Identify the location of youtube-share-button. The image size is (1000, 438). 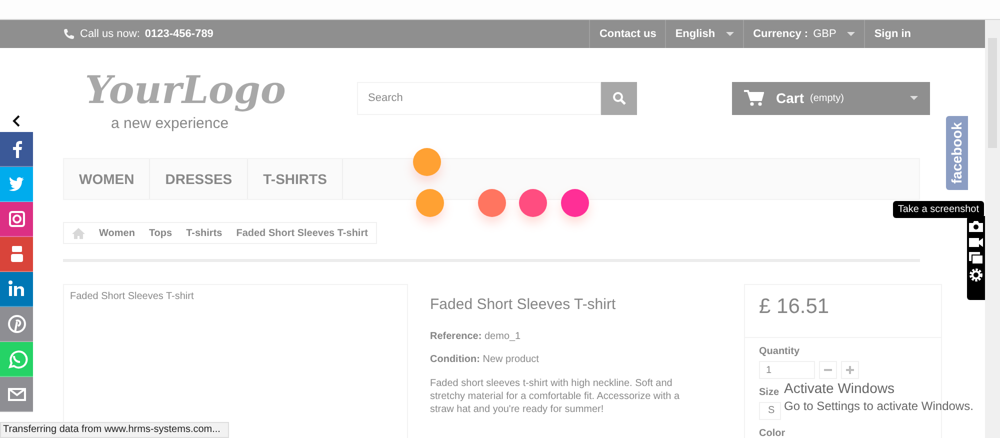
(16, 254).